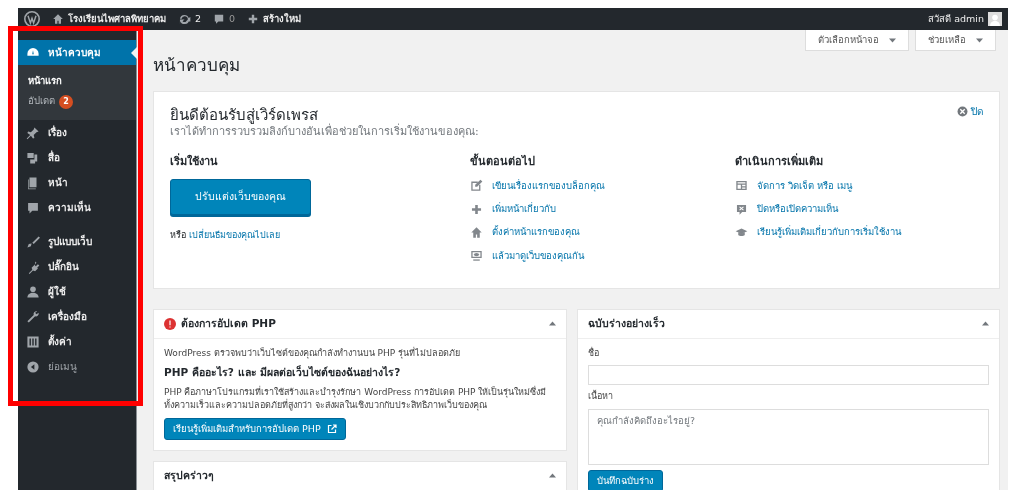  What do you see at coordinates (255, 428) in the screenshot?
I see `learn-more-button: เรียนรู้เพิ่มเติมสำหรับการอัปเดต PHP` at bounding box center [255, 428].